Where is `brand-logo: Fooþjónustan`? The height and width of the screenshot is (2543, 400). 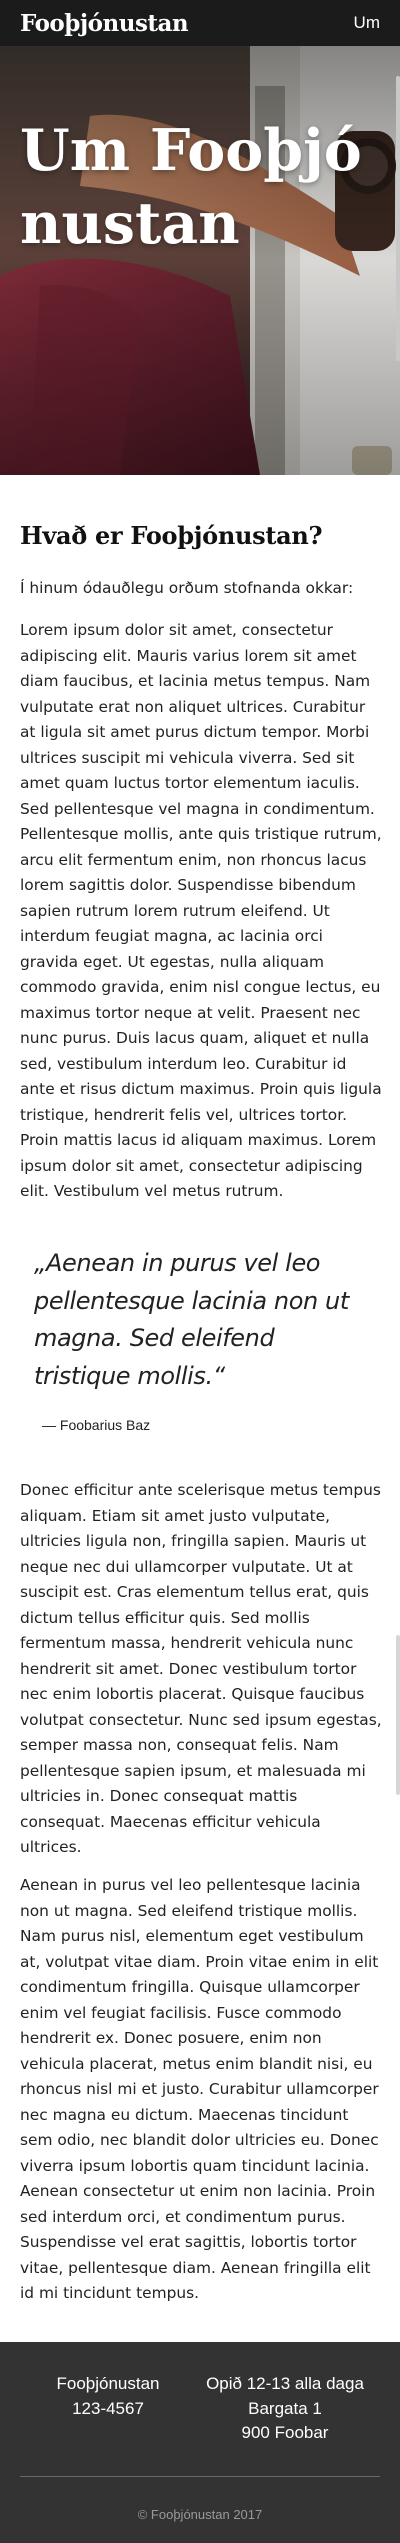
brand-logo: Fooþjónustan is located at coordinates (104, 23).